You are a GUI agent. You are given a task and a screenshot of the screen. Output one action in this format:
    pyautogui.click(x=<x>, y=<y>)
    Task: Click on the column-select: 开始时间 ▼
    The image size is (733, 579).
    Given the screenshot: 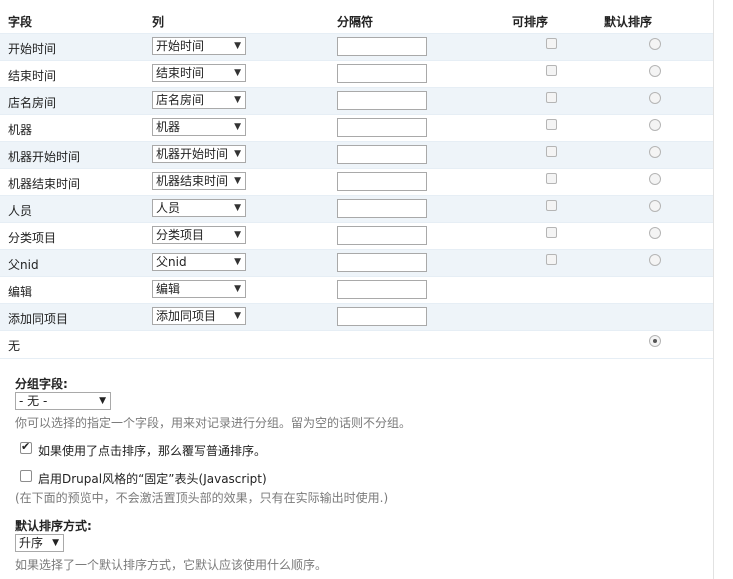 What is the action you would take?
    pyautogui.click(x=199, y=46)
    